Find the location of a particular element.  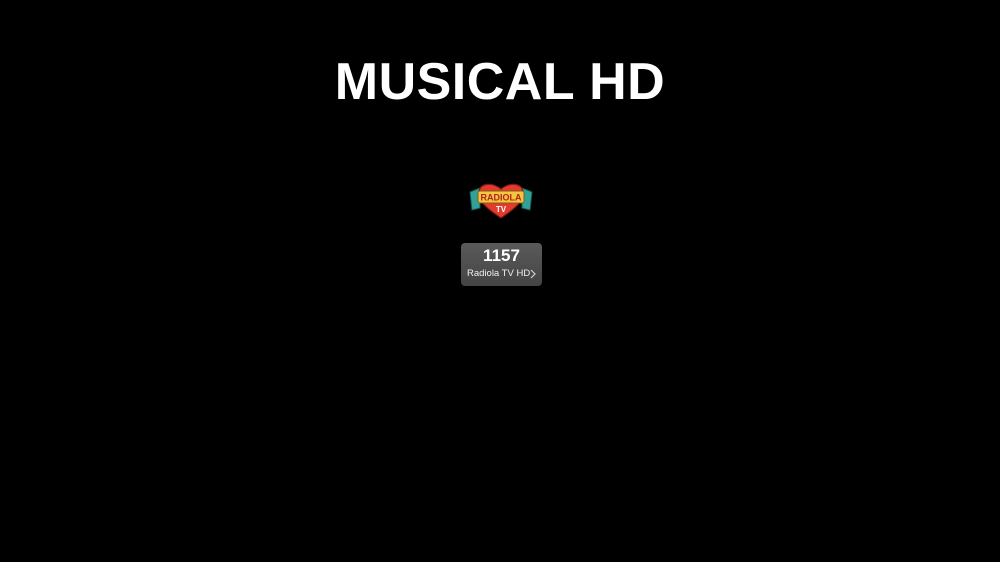

channel-card: 1157 Radiola TV HD is located at coordinates (501, 264).